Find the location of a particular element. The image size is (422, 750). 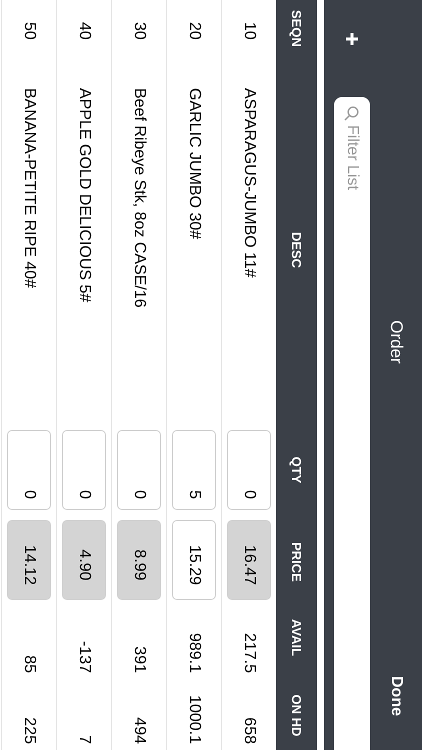

on-hand-quantity: 7 is located at coordinates (84, 740).